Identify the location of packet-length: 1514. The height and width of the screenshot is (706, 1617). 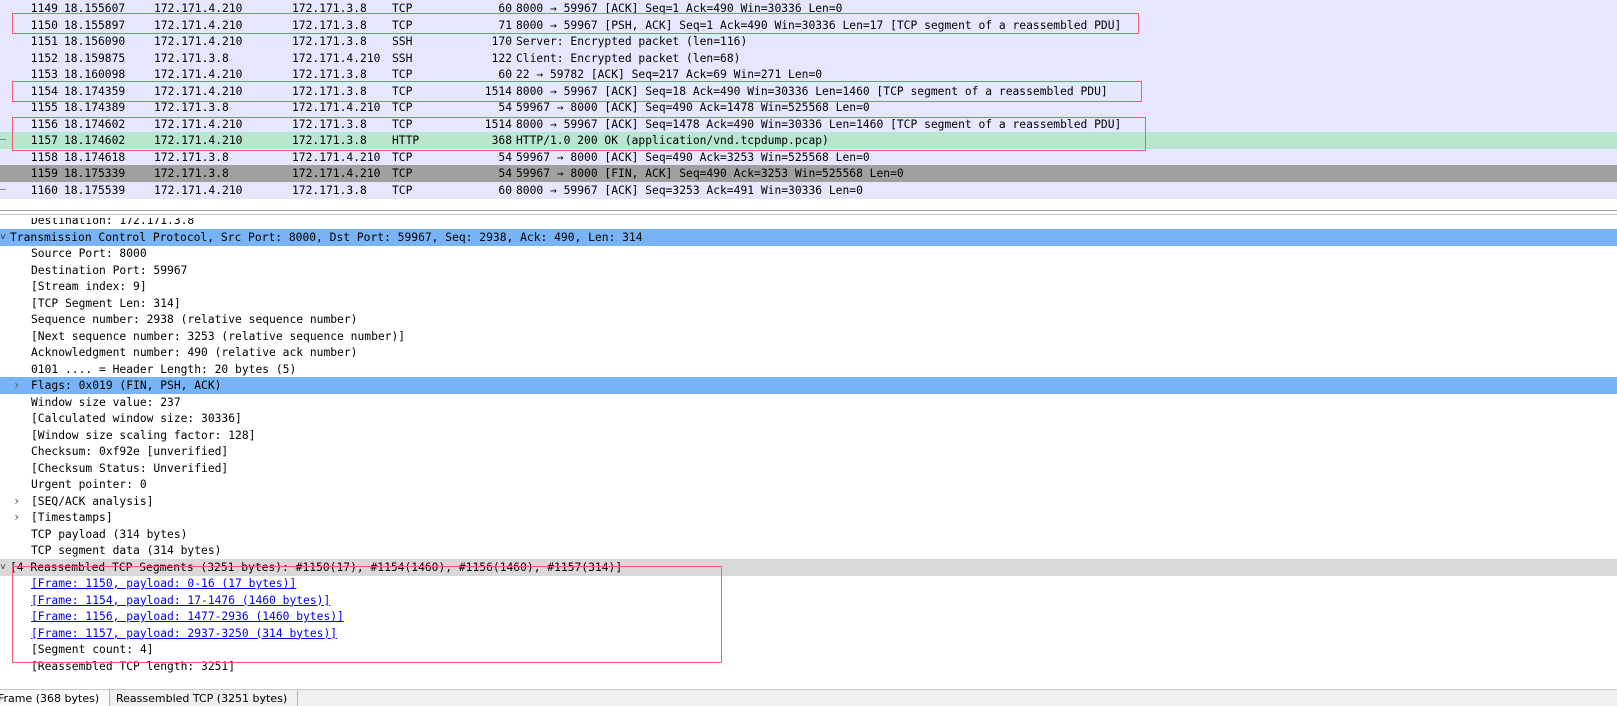
(498, 91).